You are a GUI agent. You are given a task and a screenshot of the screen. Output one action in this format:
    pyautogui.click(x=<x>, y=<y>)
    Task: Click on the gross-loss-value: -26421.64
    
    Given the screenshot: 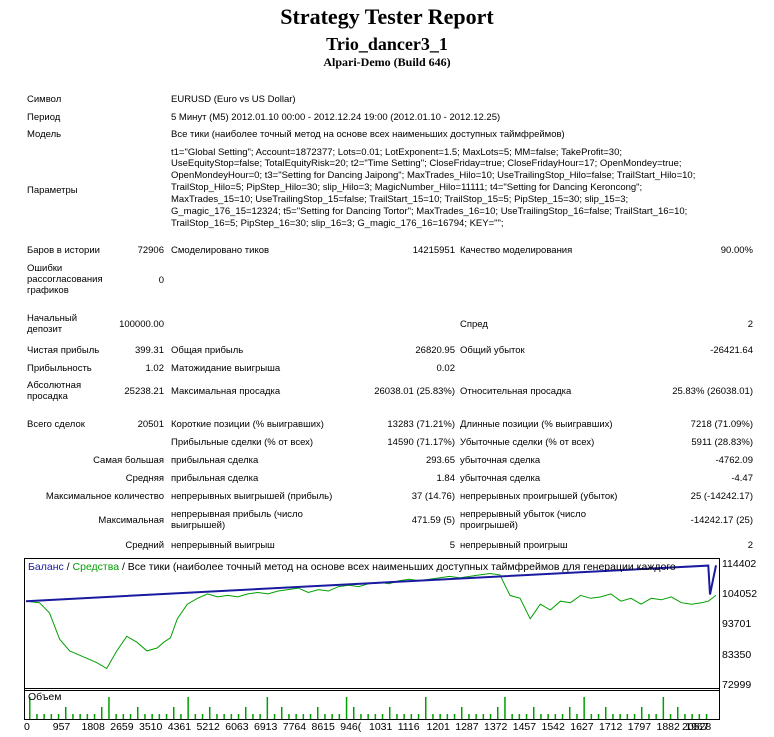 What is the action you would take?
    pyautogui.click(x=731, y=350)
    